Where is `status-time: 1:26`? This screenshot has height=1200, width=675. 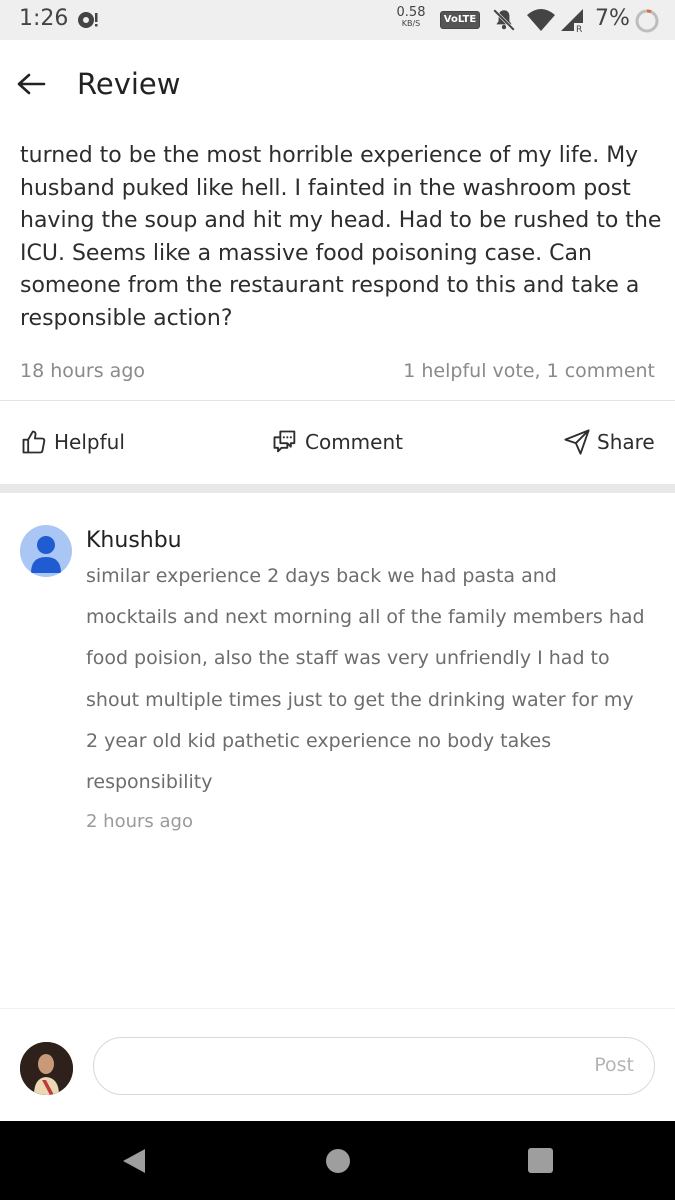 status-time: 1:26 is located at coordinates (44, 18).